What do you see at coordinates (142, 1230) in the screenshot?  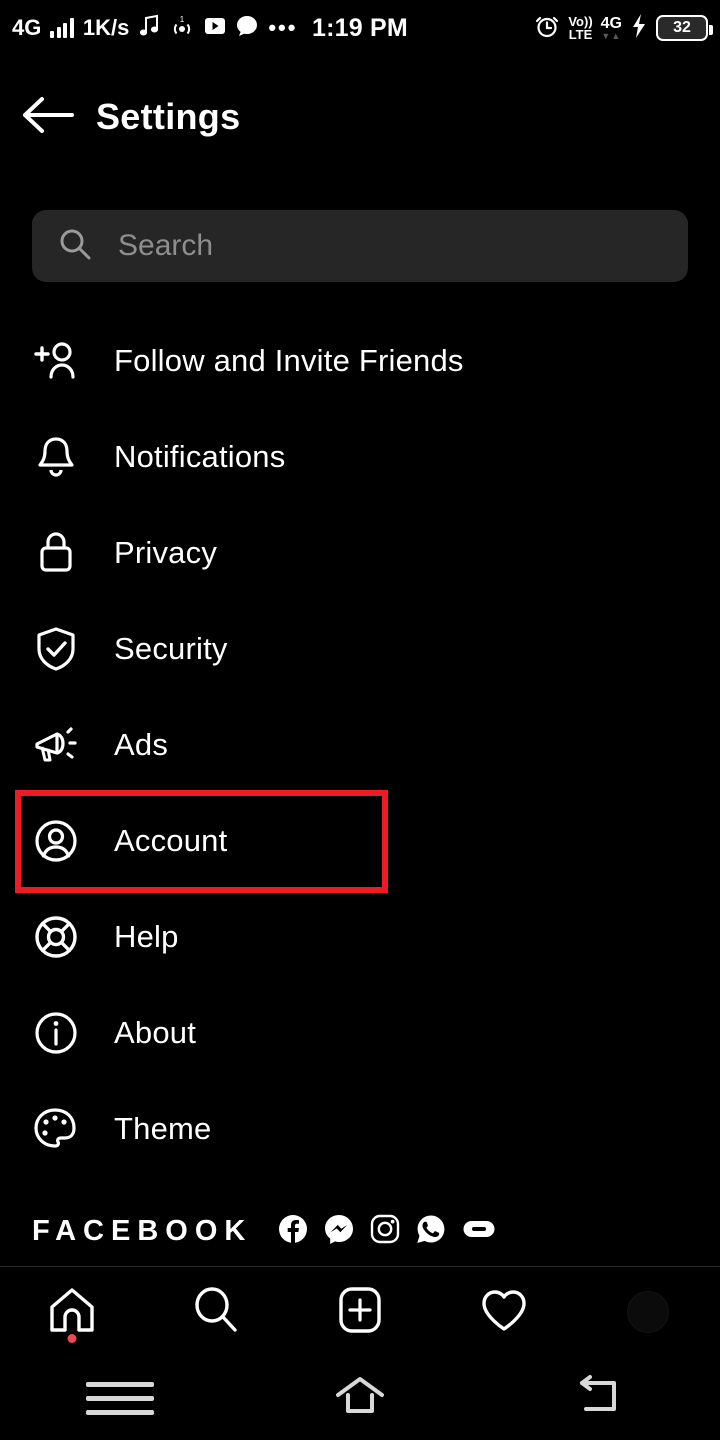 I see `facebook-brand-label: FACEBOOK` at bounding box center [142, 1230].